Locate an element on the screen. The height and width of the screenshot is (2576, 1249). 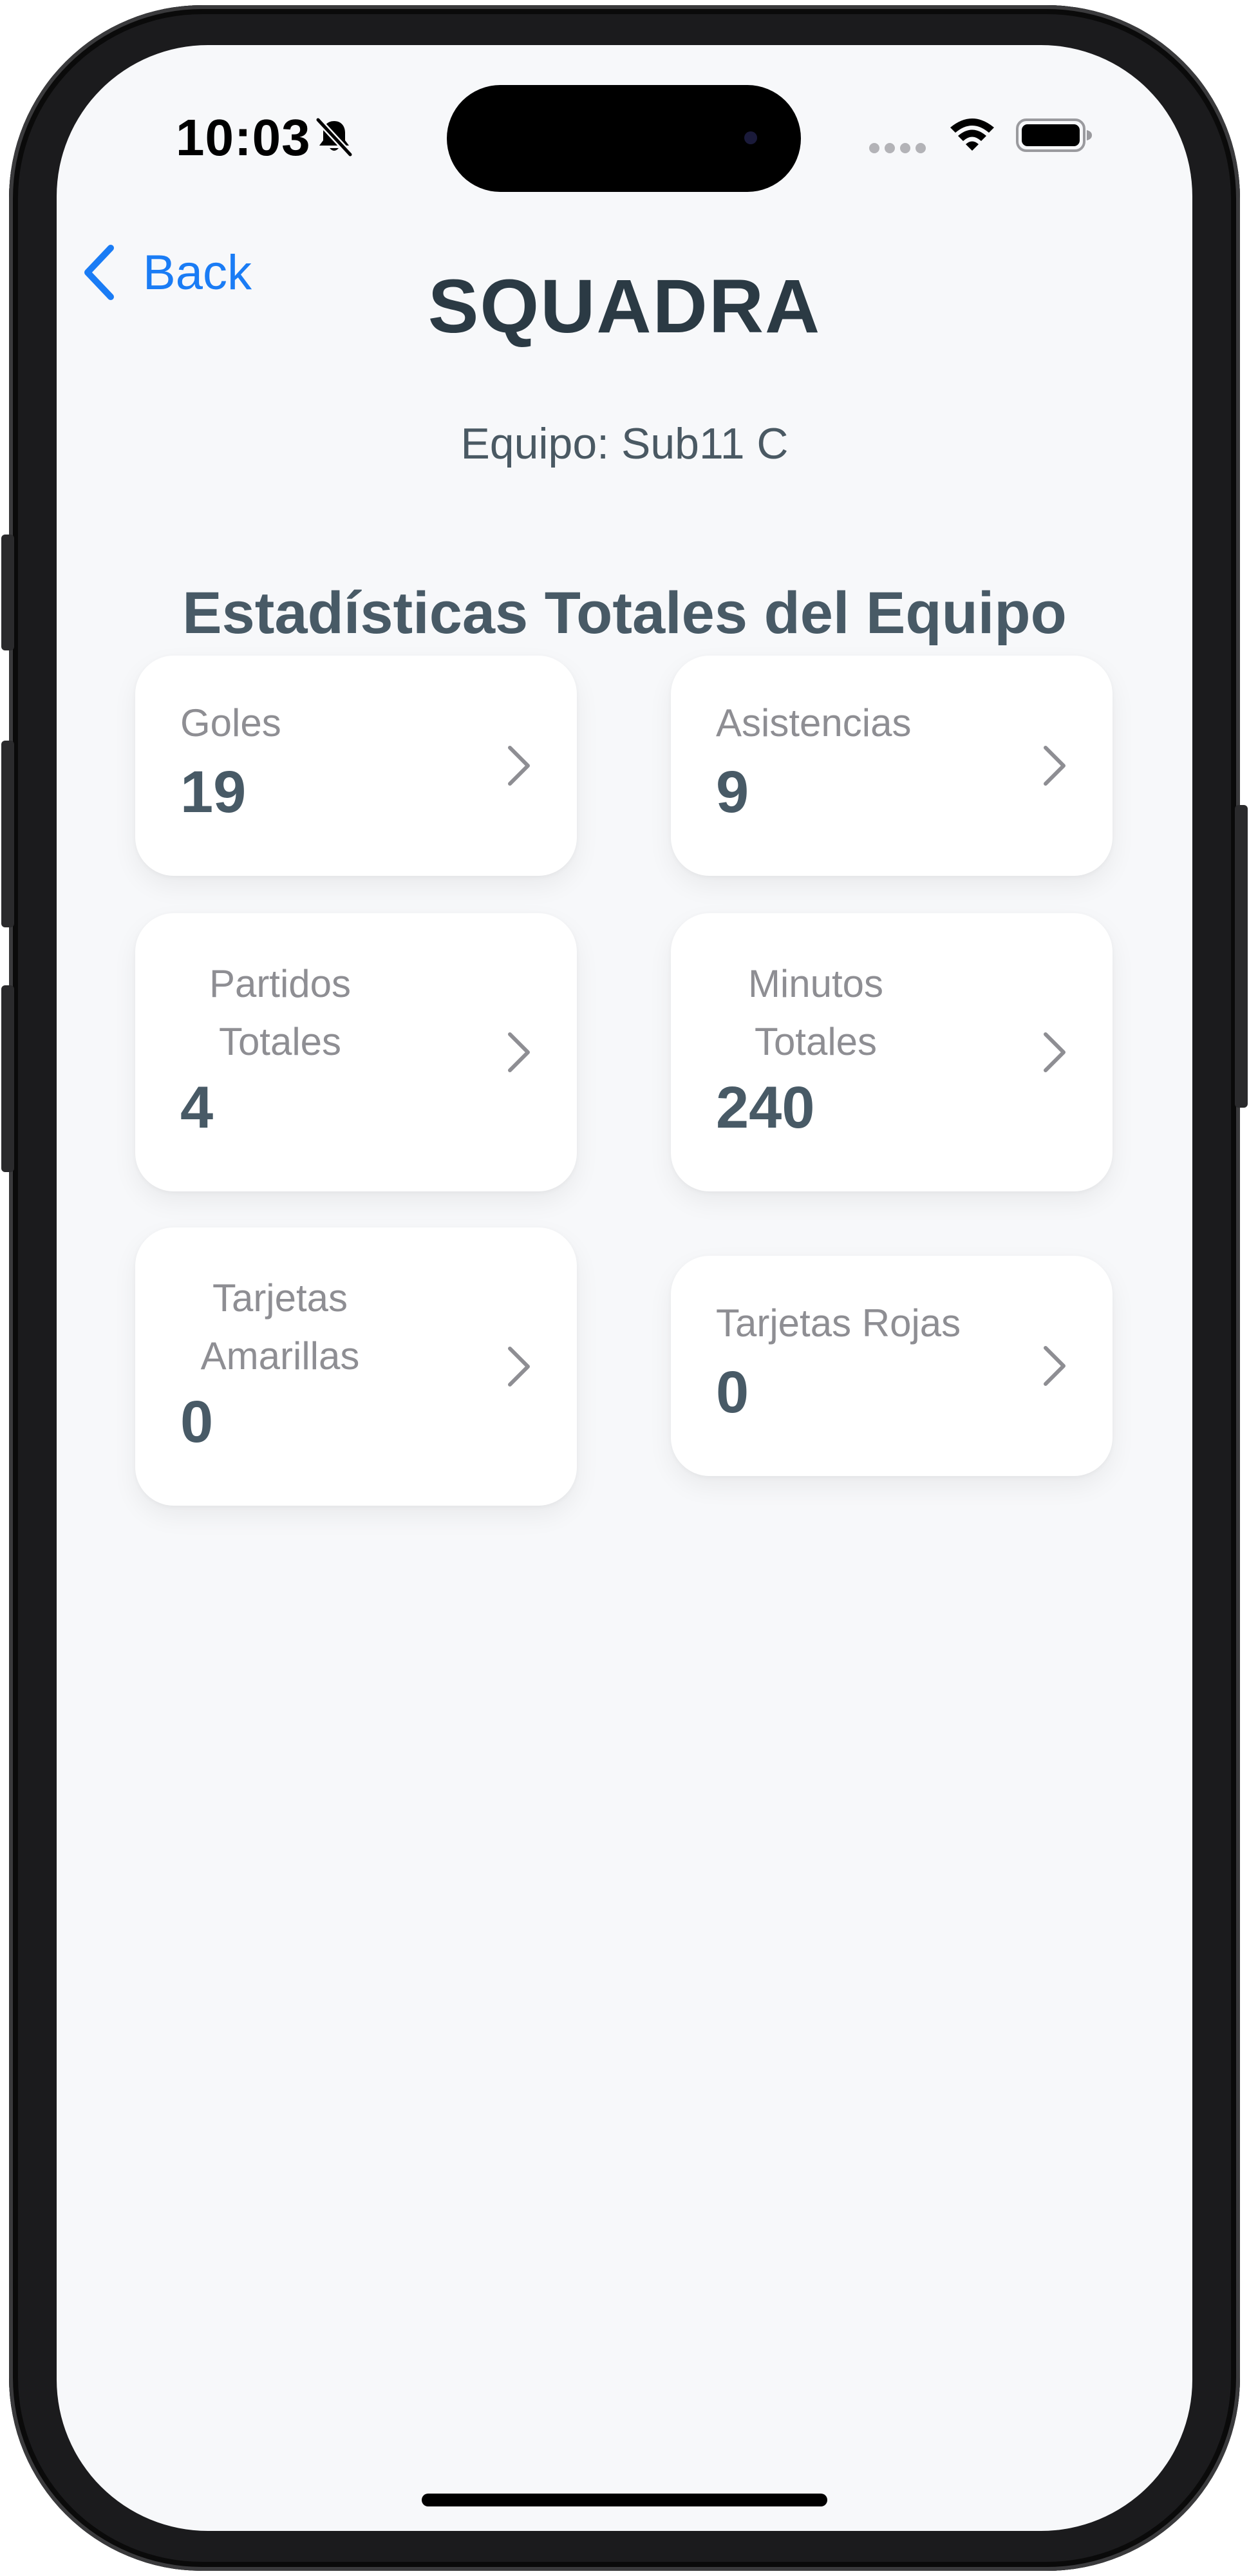
action-button is located at coordinates (7, 592).